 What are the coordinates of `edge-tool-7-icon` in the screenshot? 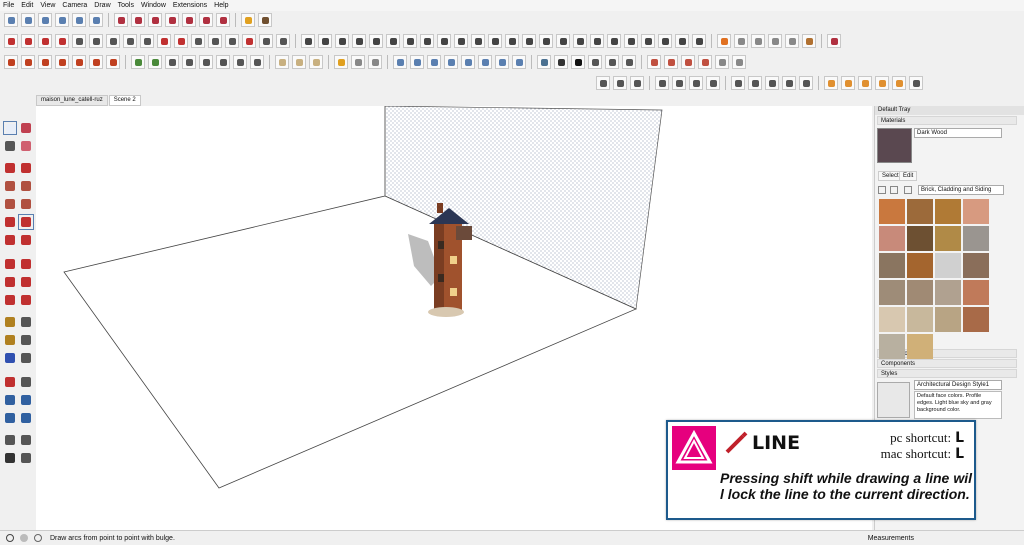 It's located at (502, 62).